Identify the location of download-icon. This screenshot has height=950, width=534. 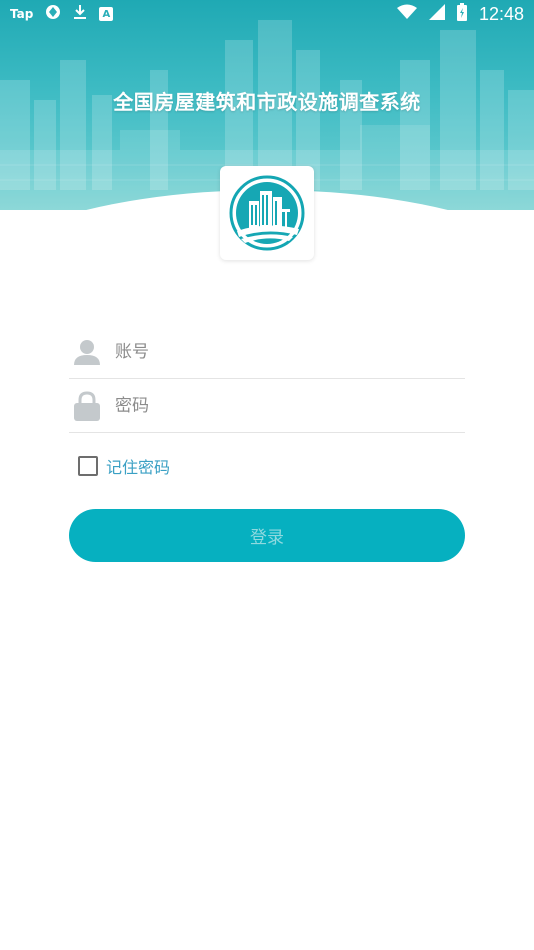
(80, 14).